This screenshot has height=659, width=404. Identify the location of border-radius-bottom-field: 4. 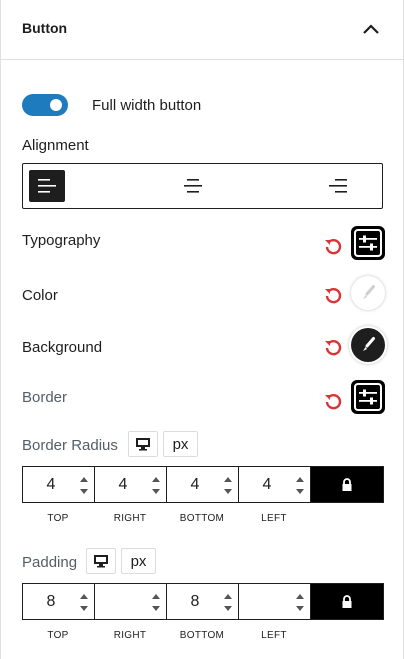
(203, 484).